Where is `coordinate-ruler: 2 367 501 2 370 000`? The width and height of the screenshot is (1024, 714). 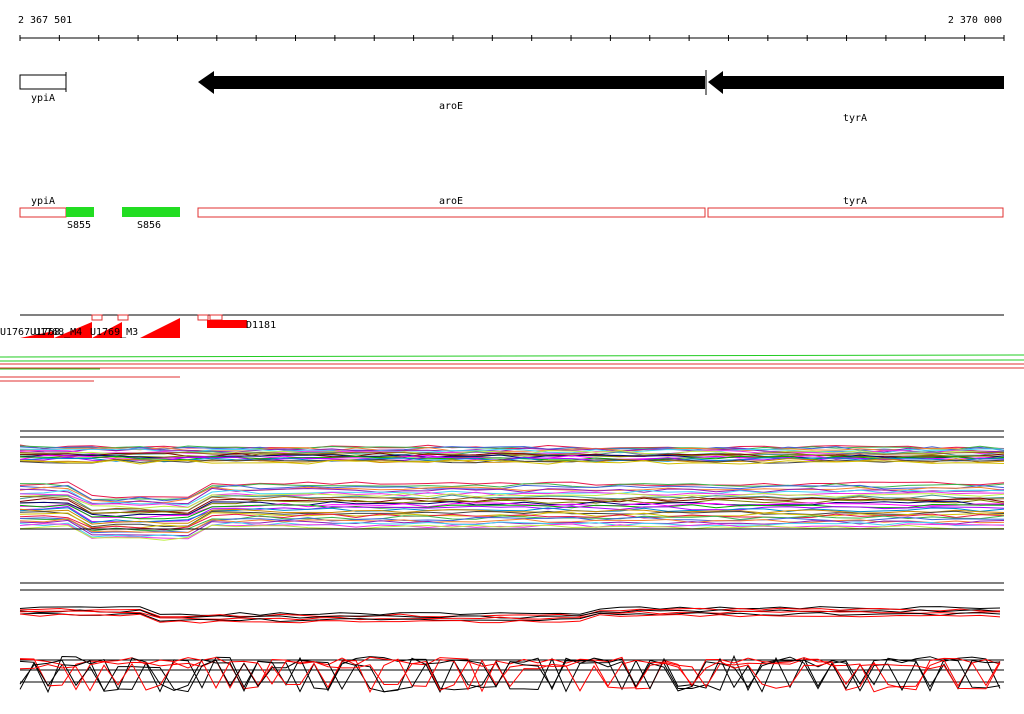
coordinate-ruler: 2 367 501 2 370 000 is located at coordinates (511, 28).